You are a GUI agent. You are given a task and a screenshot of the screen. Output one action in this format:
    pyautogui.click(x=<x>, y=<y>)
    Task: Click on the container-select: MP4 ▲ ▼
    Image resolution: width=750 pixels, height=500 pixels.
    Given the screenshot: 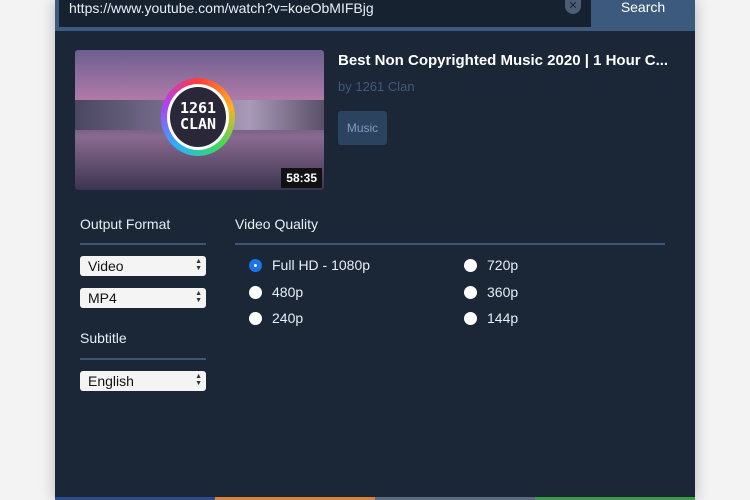 What is the action you would take?
    pyautogui.click(x=143, y=298)
    